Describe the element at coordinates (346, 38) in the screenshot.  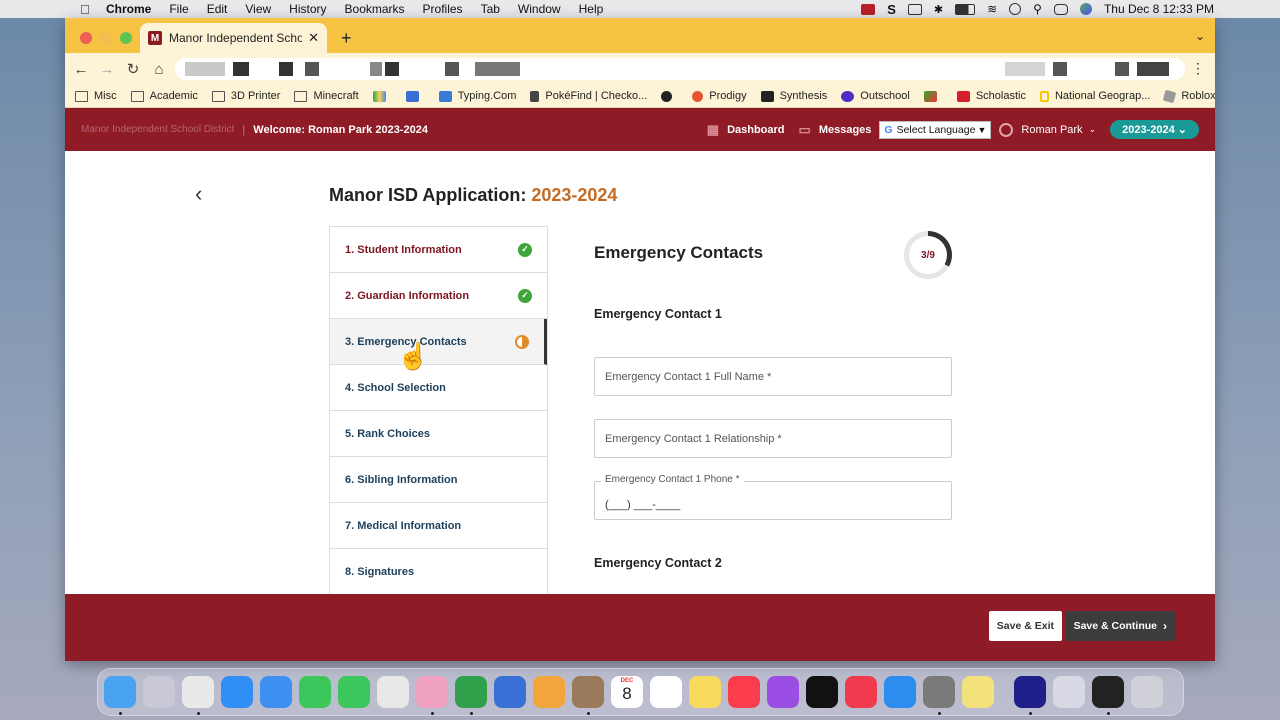
I see `new-tab-button: +` at that location.